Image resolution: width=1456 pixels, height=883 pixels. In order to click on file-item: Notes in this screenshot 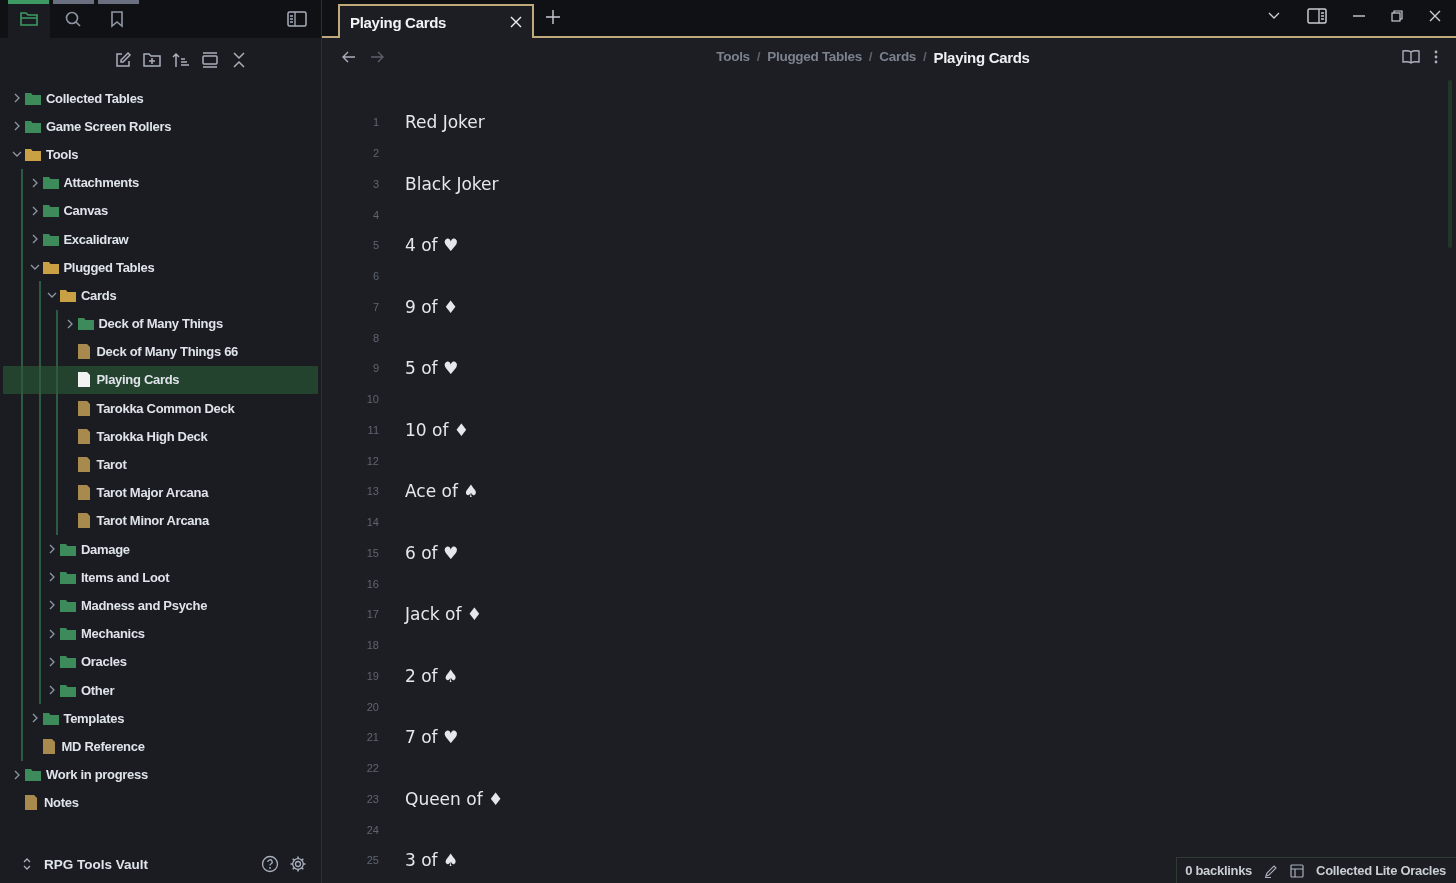, I will do `click(160, 802)`.